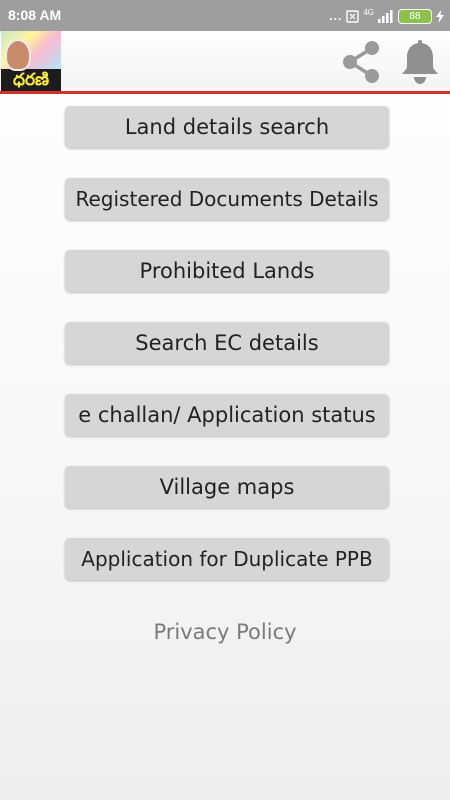 This screenshot has height=800, width=450. I want to click on app-bar: ధరణి, so click(225, 62).